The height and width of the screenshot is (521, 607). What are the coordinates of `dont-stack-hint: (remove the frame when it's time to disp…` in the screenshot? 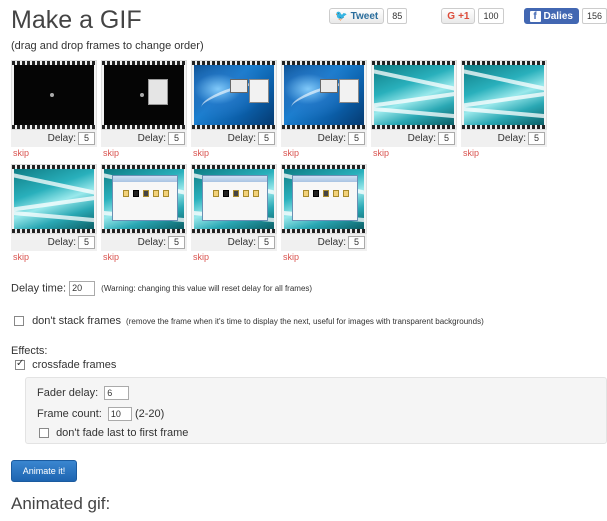 It's located at (305, 321).